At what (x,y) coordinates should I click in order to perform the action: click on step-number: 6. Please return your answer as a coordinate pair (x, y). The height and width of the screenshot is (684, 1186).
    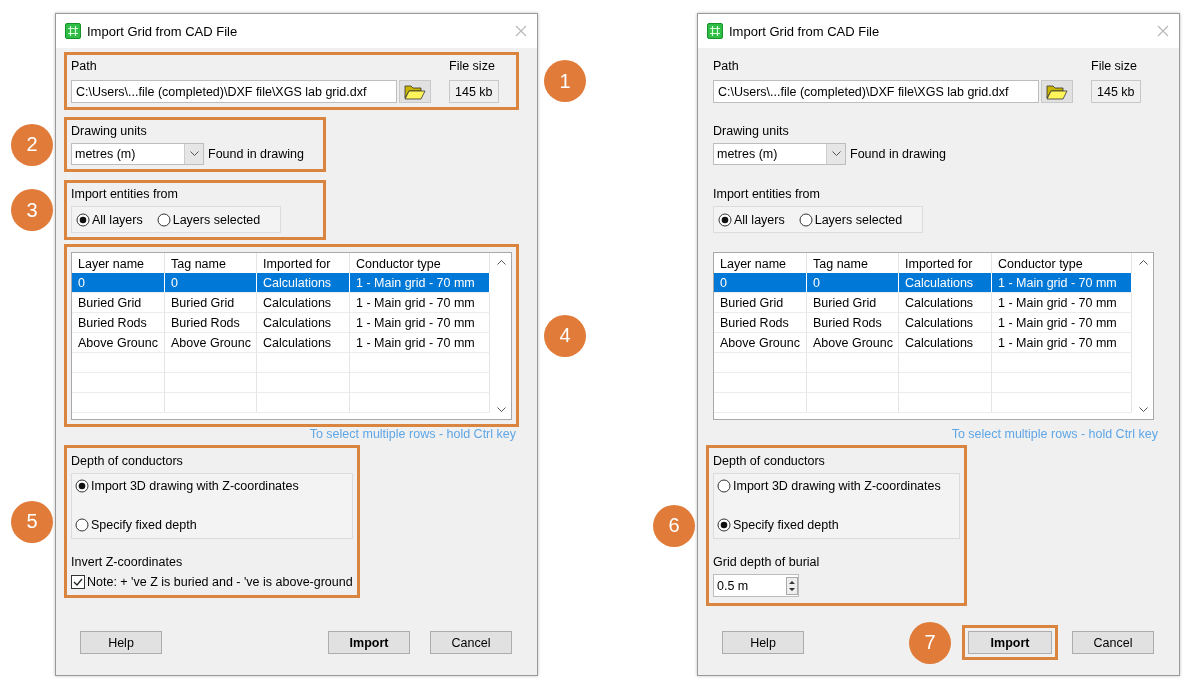
    Looking at the image, I should click on (674, 525).